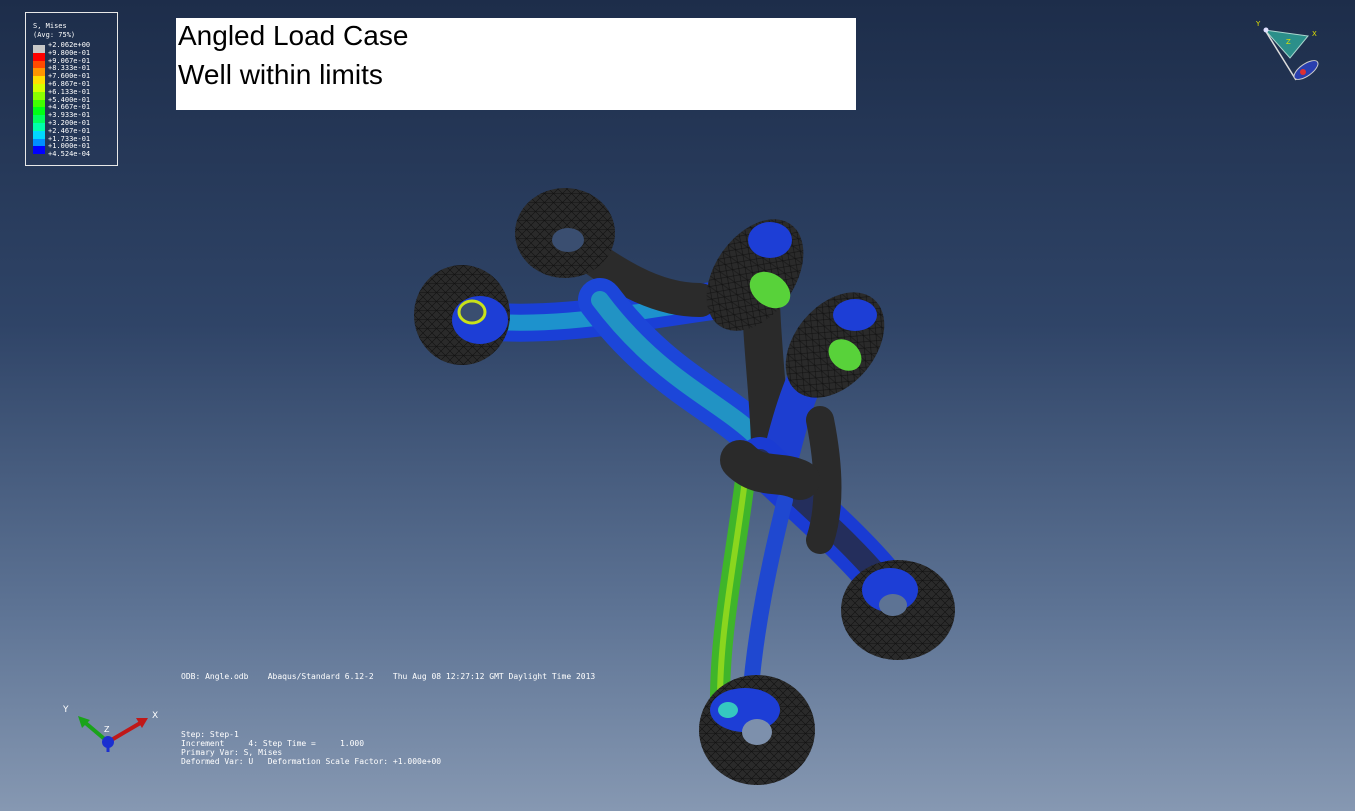 Image resolution: width=1355 pixels, height=811 pixels. I want to click on triad-y-label: Y, so click(65, 710).